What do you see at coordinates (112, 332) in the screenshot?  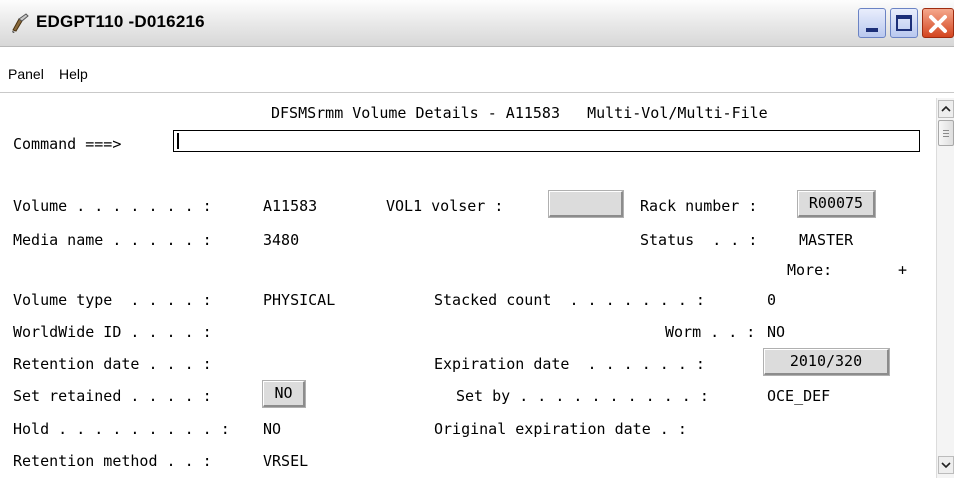 I see `worldwide-id-label: WorldWide ID . . . . :` at bounding box center [112, 332].